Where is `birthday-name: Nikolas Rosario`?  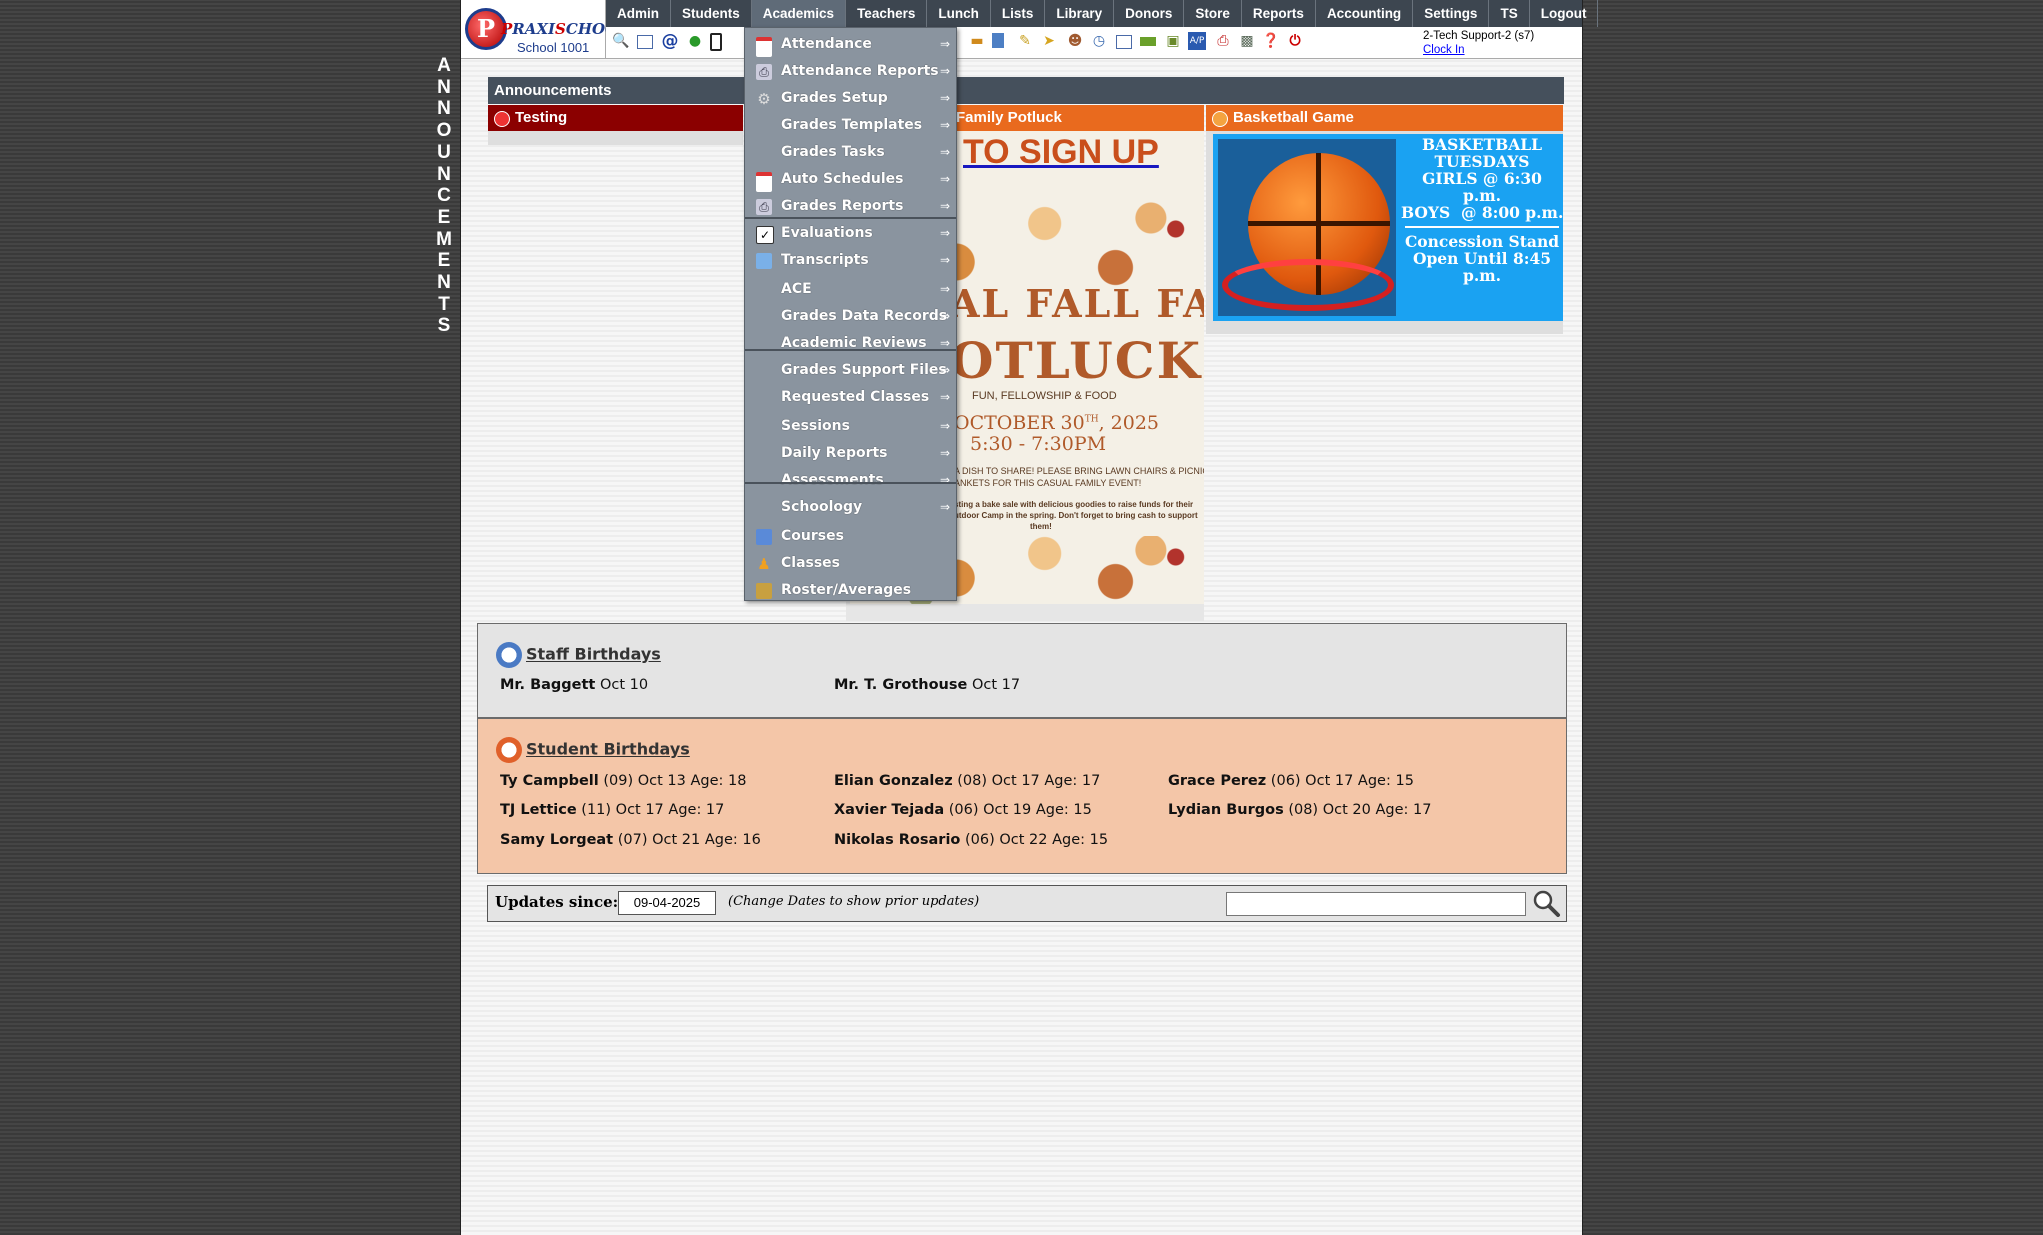
birthday-name: Nikolas Rosario is located at coordinates (897, 840).